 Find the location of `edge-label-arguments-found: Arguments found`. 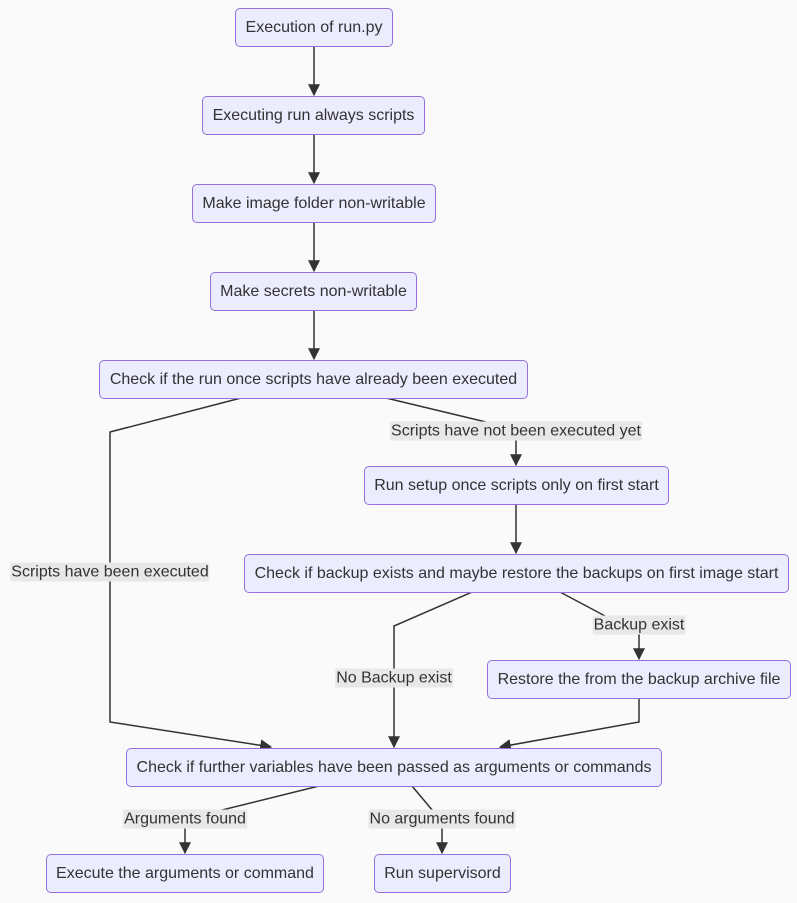

edge-label-arguments-found: Arguments found is located at coordinates (185, 819).